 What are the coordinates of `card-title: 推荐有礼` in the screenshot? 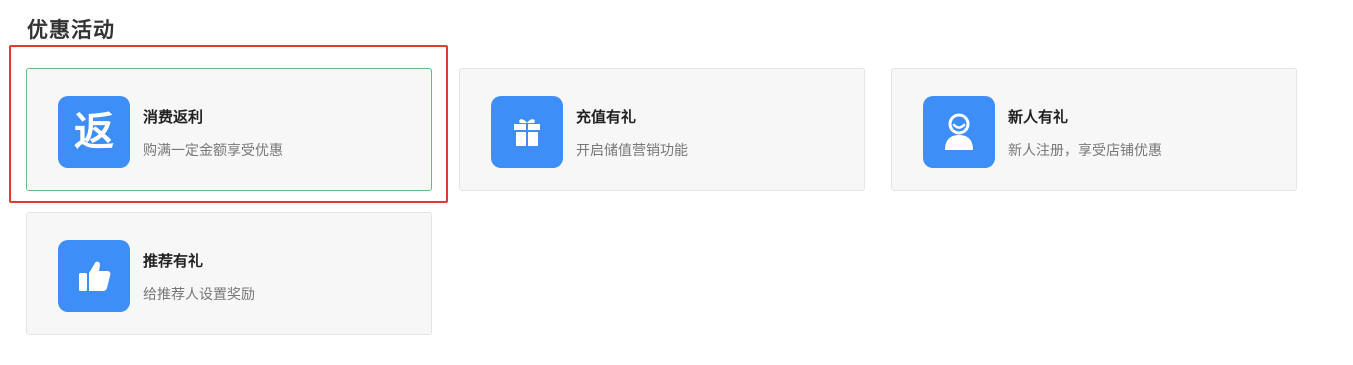 It's located at (173, 261).